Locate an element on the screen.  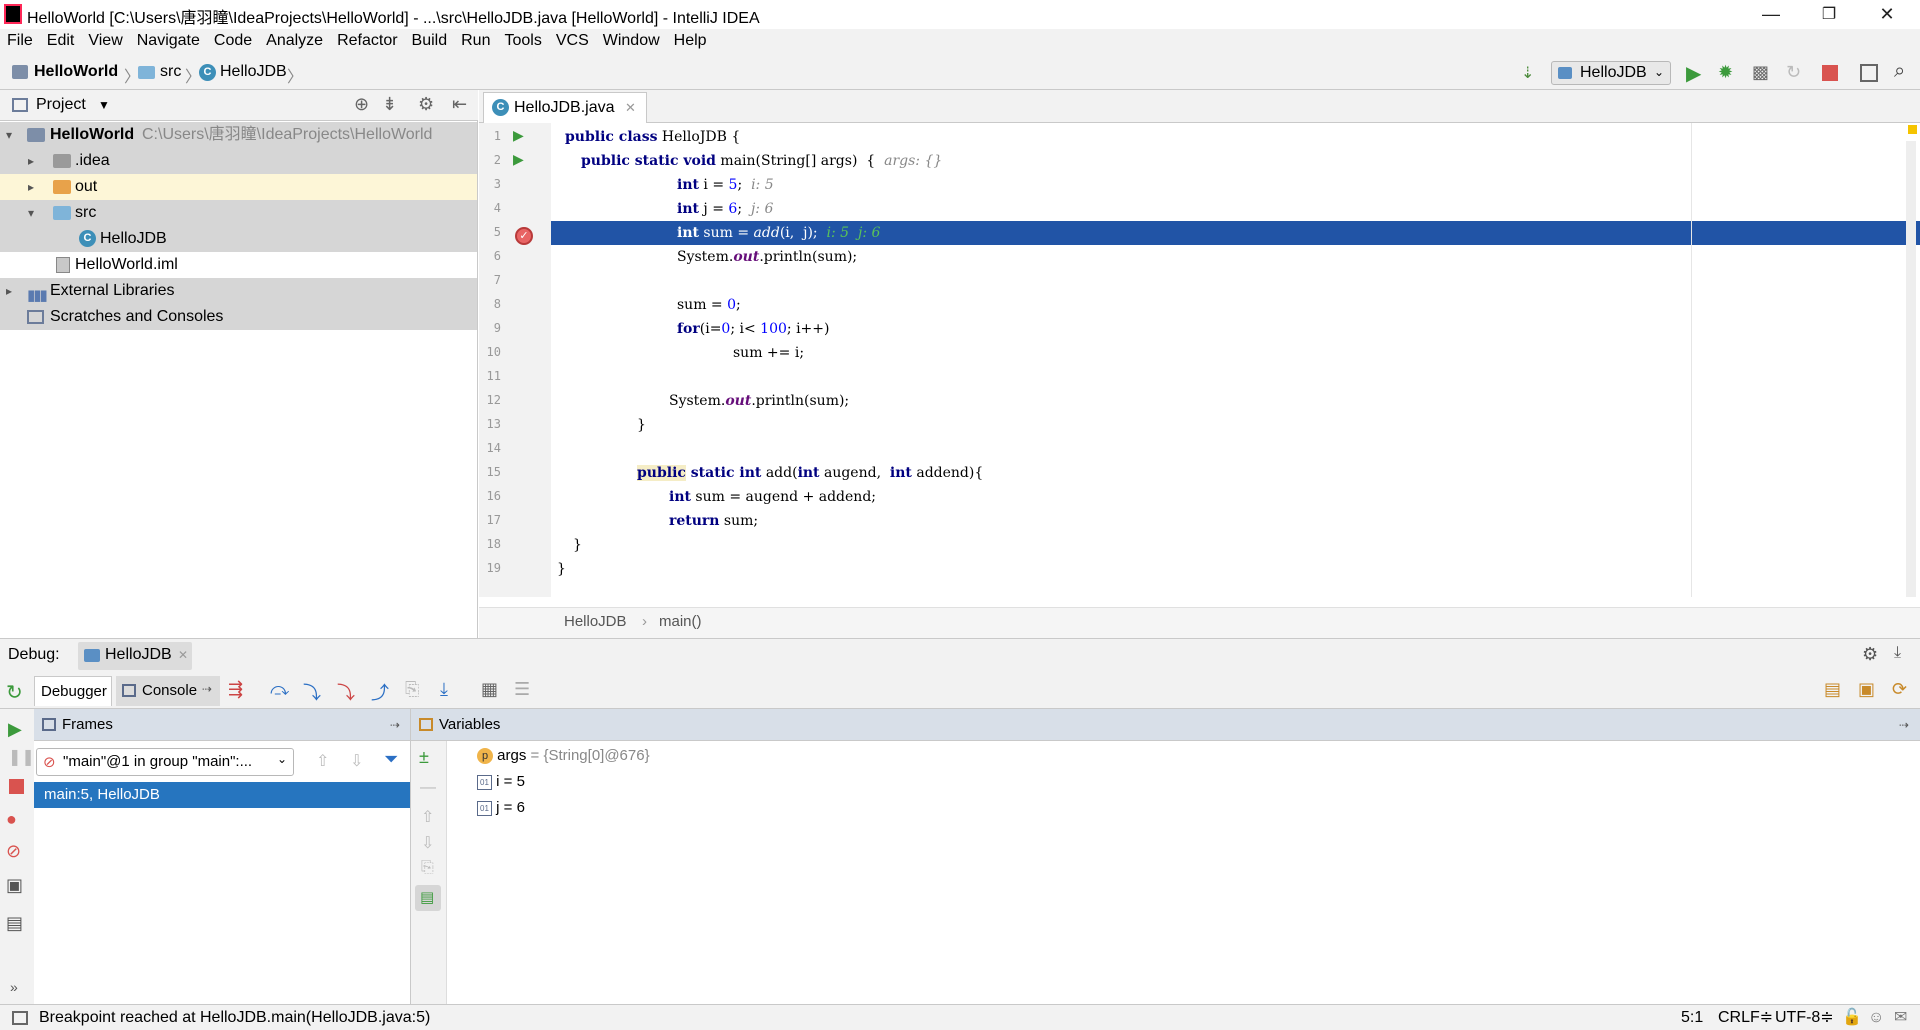
tab-hellojdb-java: C HelloJDB.java ✕ is located at coordinates (565, 107).